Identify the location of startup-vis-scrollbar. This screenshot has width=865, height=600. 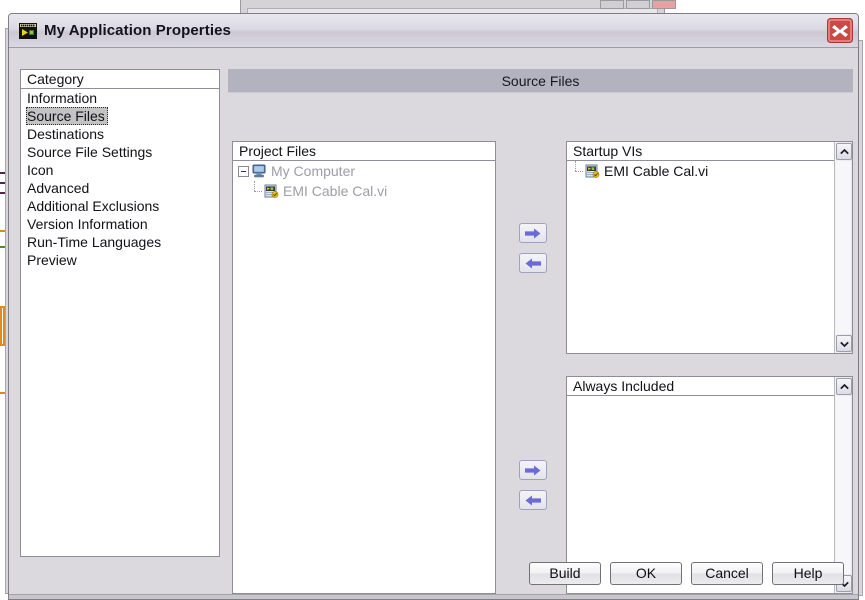
(843, 247).